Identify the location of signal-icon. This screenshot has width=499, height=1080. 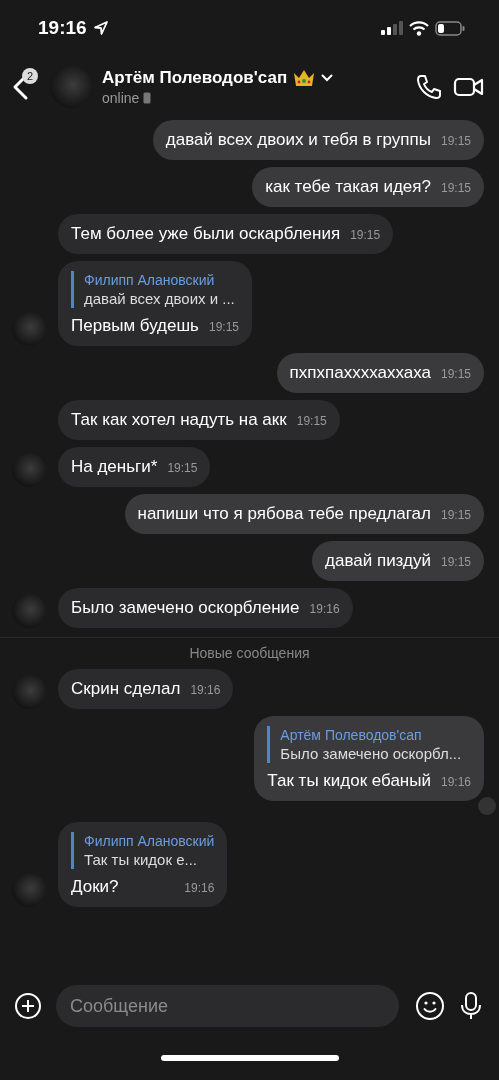
(392, 28).